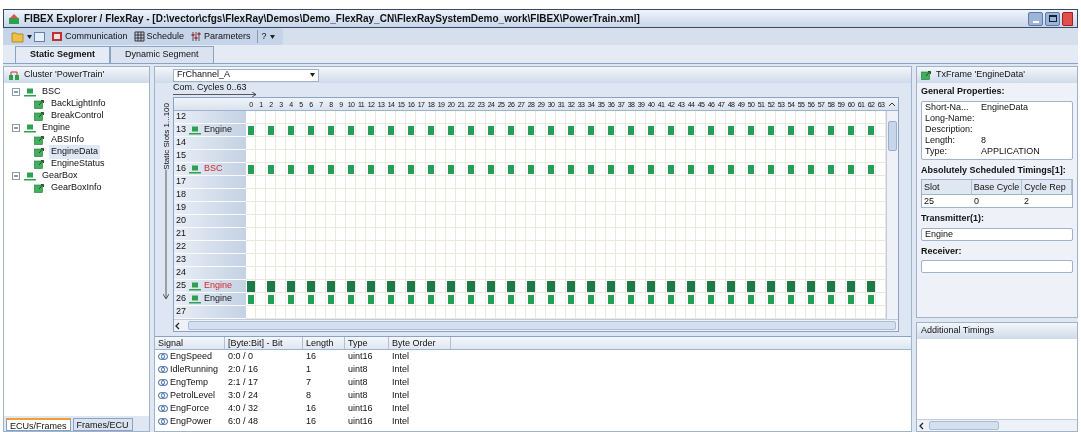 This screenshot has height=432, width=1081. I want to click on close-button, so click(1067, 18).